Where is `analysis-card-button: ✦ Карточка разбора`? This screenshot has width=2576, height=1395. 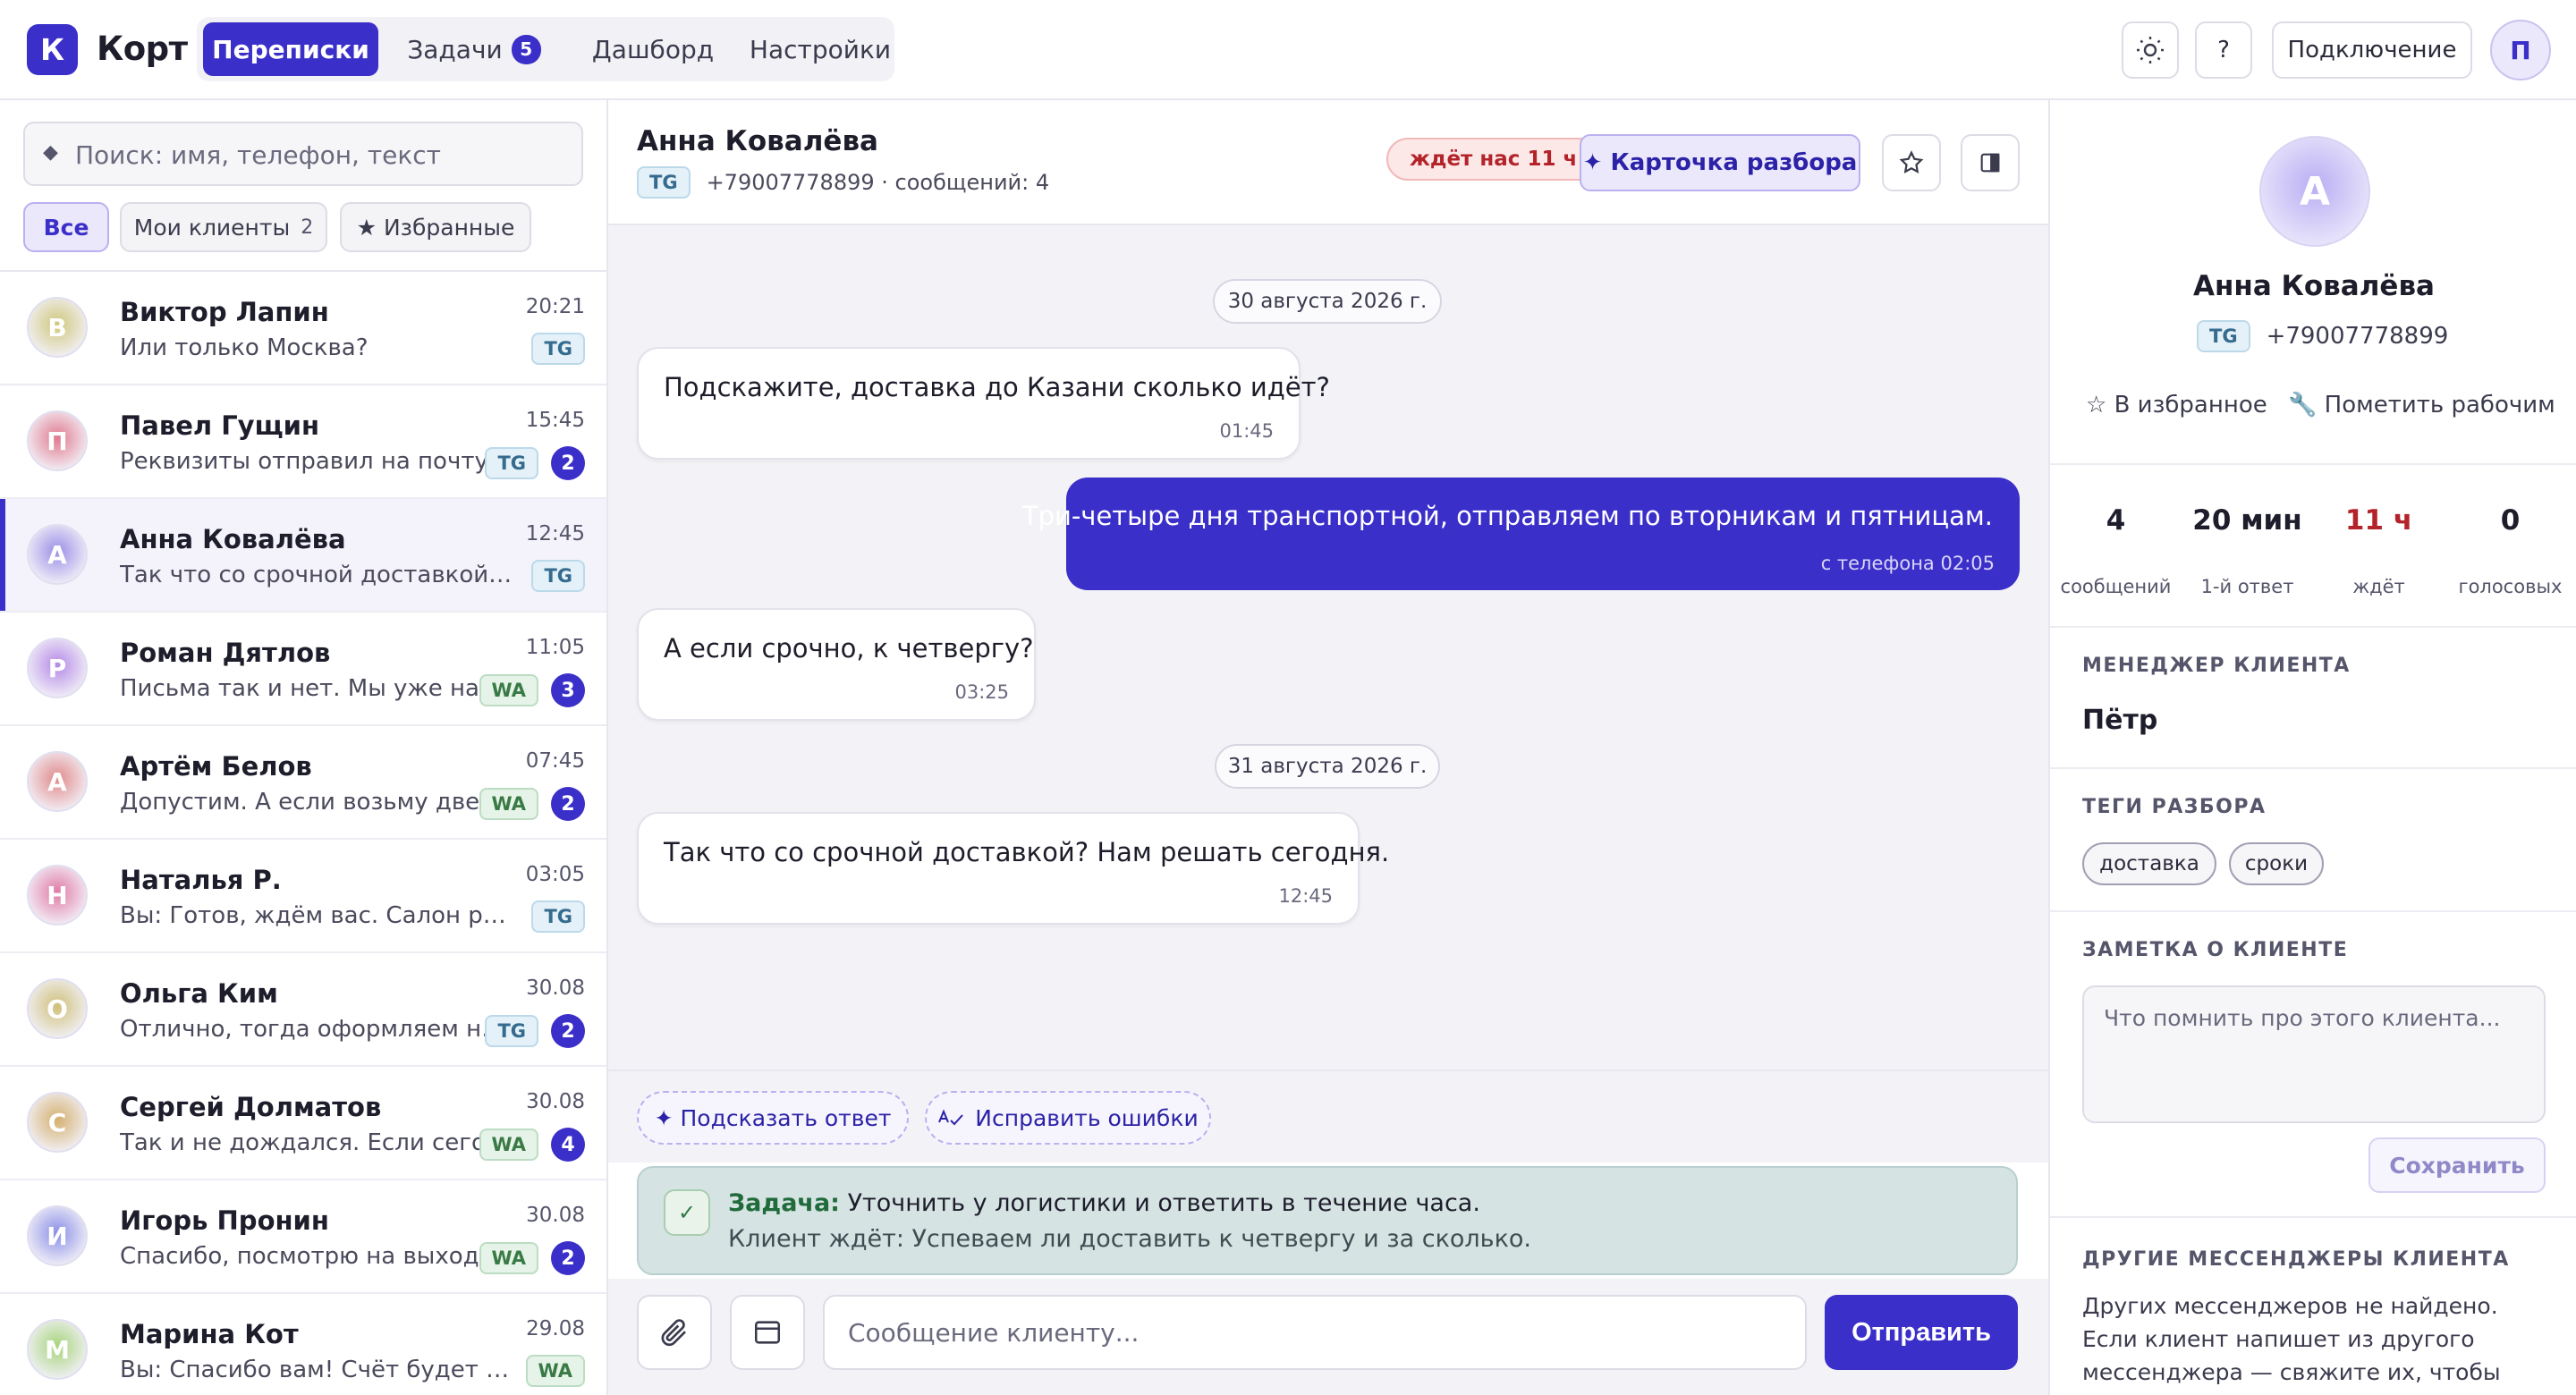 analysis-card-button: ✦ Карточка разбора is located at coordinates (1720, 162).